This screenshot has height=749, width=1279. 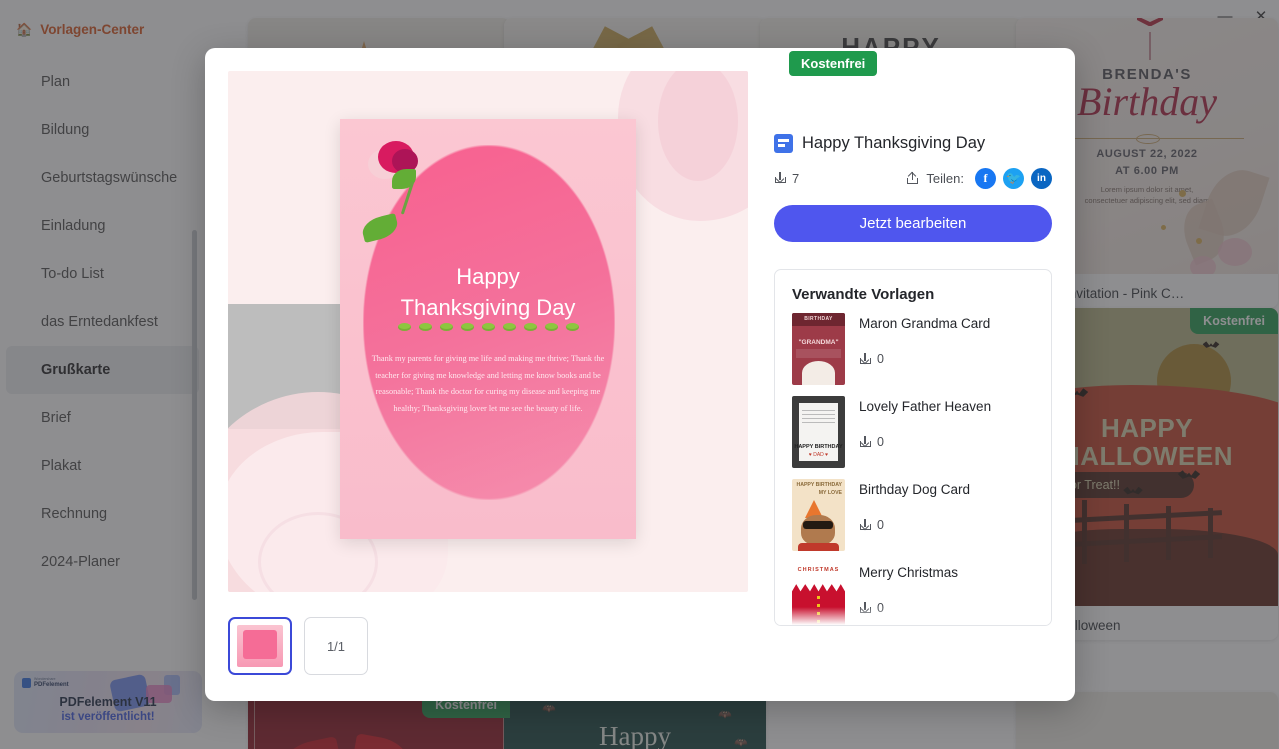 What do you see at coordinates (488, 308) in the screenshot?
I see `card-heading-line-2: Thanksgiving Day` at bounding box center [488, 308].